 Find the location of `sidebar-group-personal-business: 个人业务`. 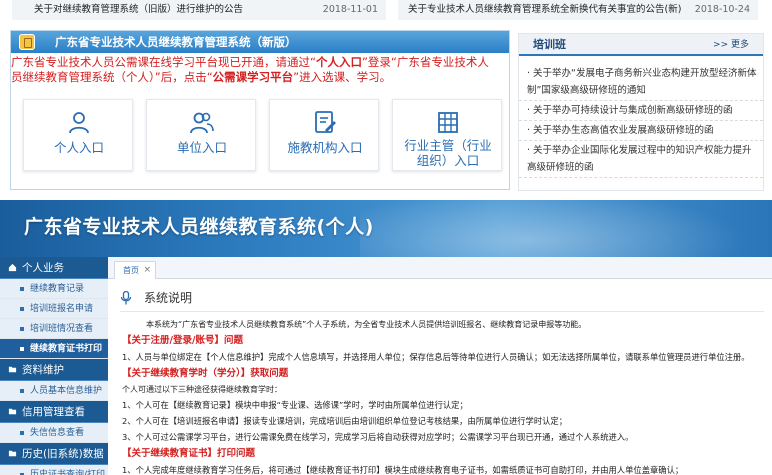

sidebar-group-personal-business: 个人业务 is located at coordinates (54, 268).